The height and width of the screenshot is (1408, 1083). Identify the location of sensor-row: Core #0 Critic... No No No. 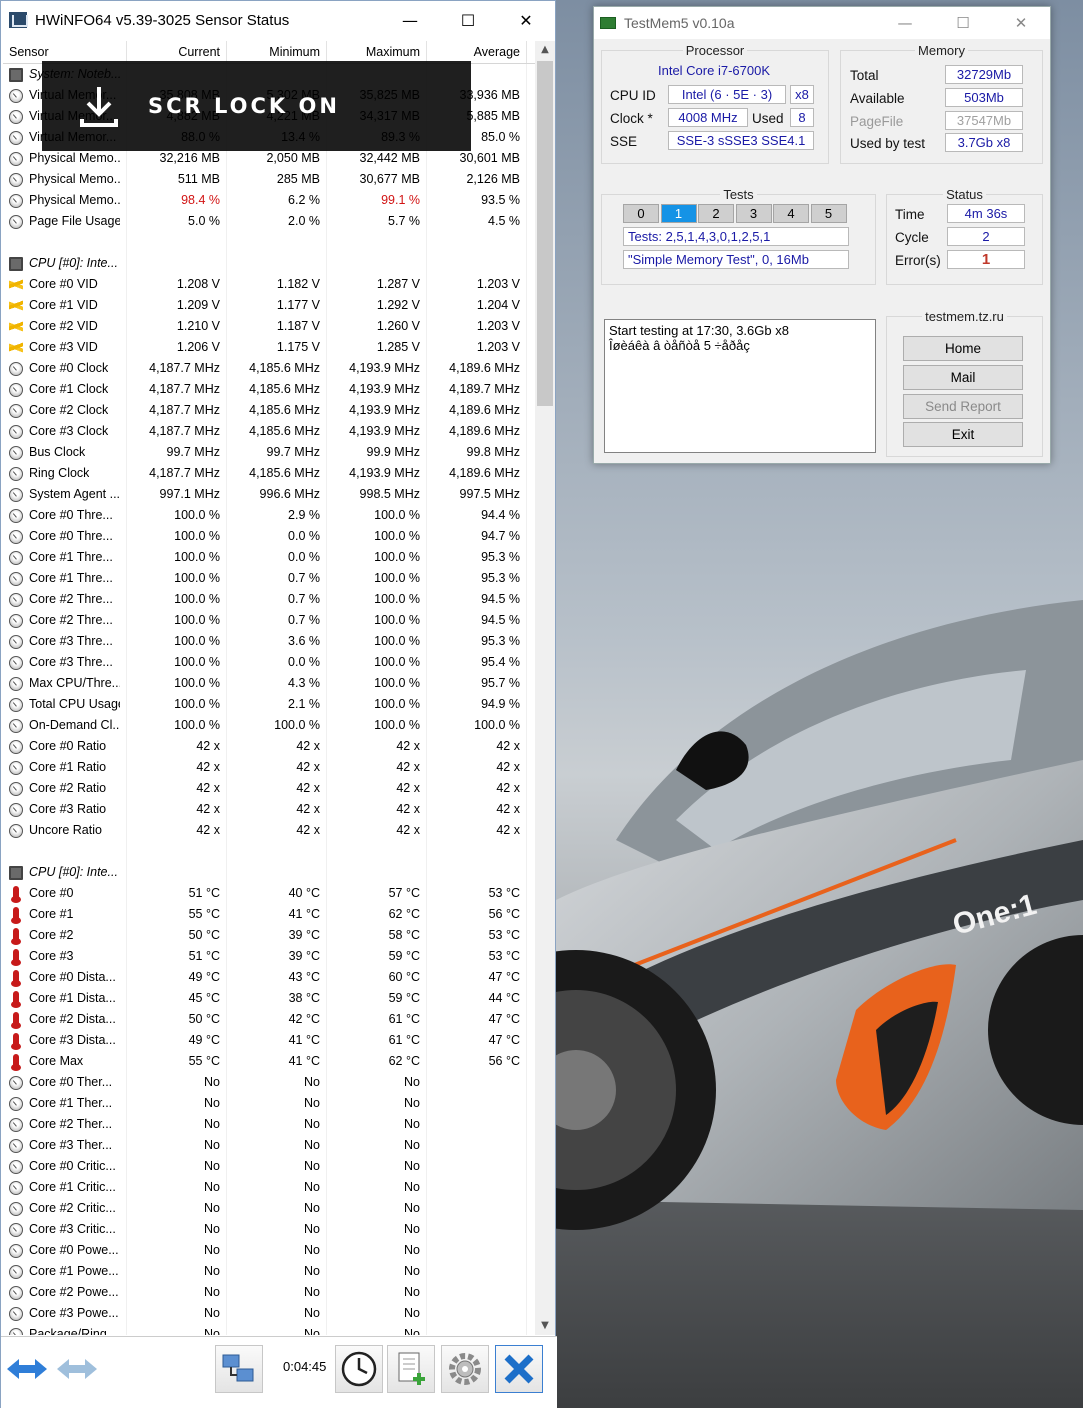
(269, 1166).